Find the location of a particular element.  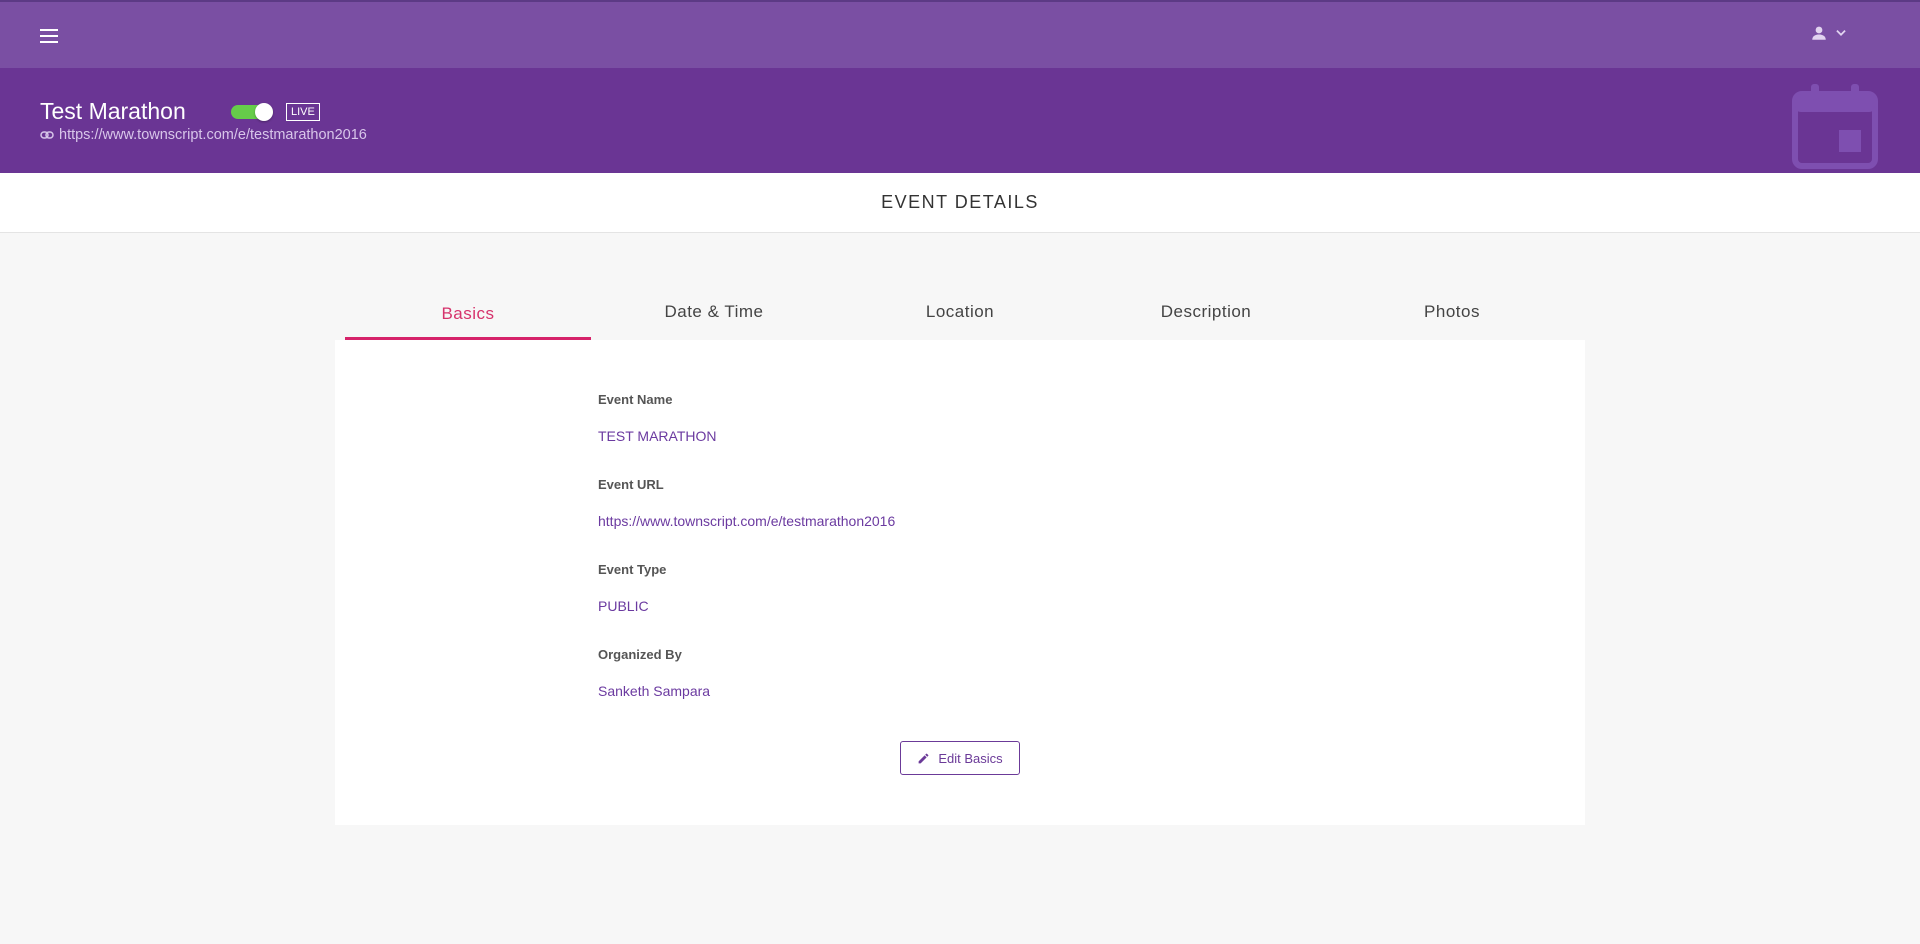

organized-by-label: Organized By is located at coordinates (640, 654).